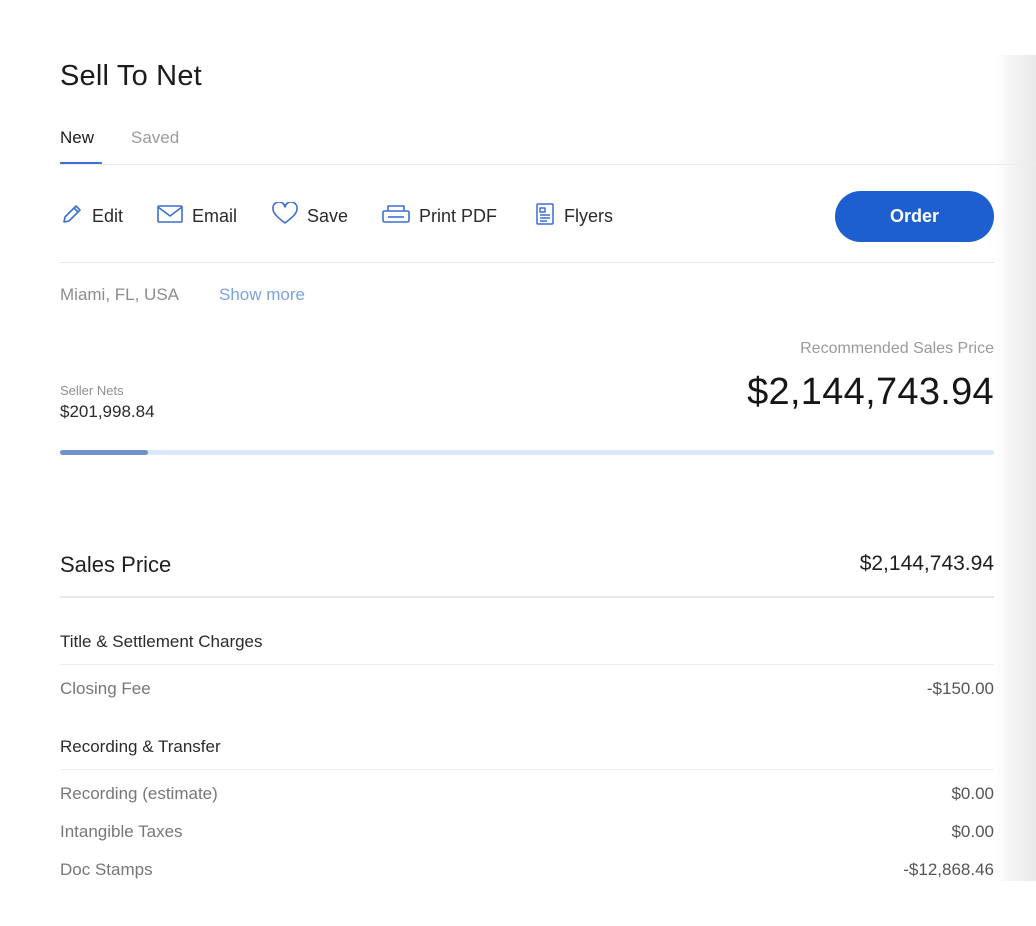 This screenshot has width=1036, height=926. Describe the element at coordinates (870, 392) in the screenshot. I see `recommended-sales-price-value: $2,144,743.94` at that location.